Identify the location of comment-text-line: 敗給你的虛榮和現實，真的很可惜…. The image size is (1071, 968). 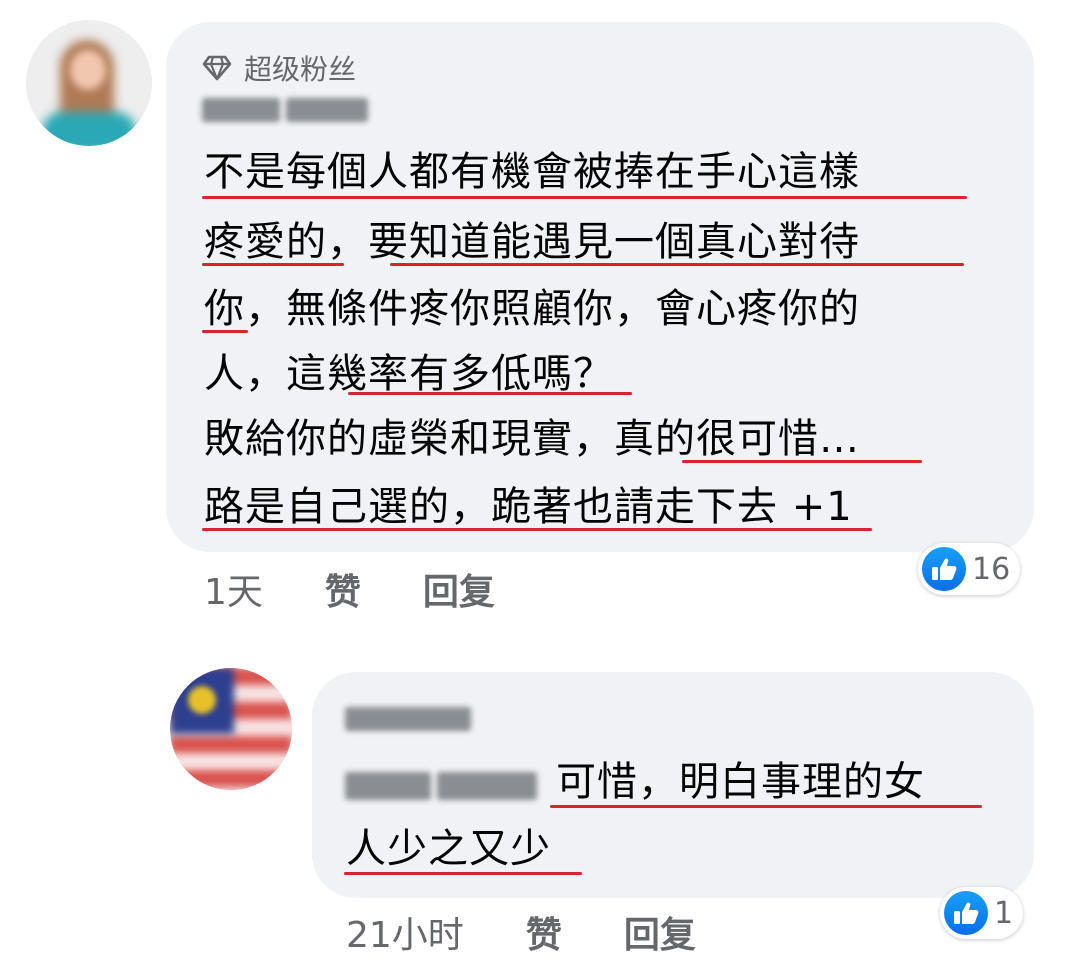
(532, 439).